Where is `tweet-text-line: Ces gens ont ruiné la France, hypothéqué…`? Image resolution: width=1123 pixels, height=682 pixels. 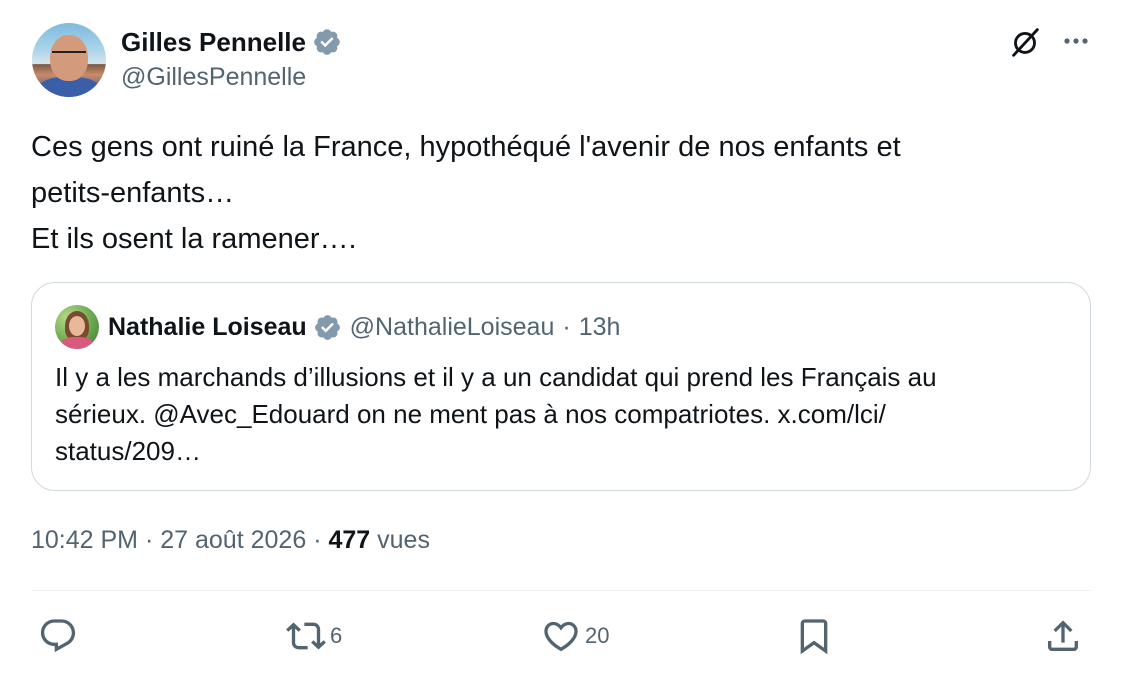 tweet-text-line: Ces gens ont ruiné la France, hypothéqué… is located at coordinates (466, 147).